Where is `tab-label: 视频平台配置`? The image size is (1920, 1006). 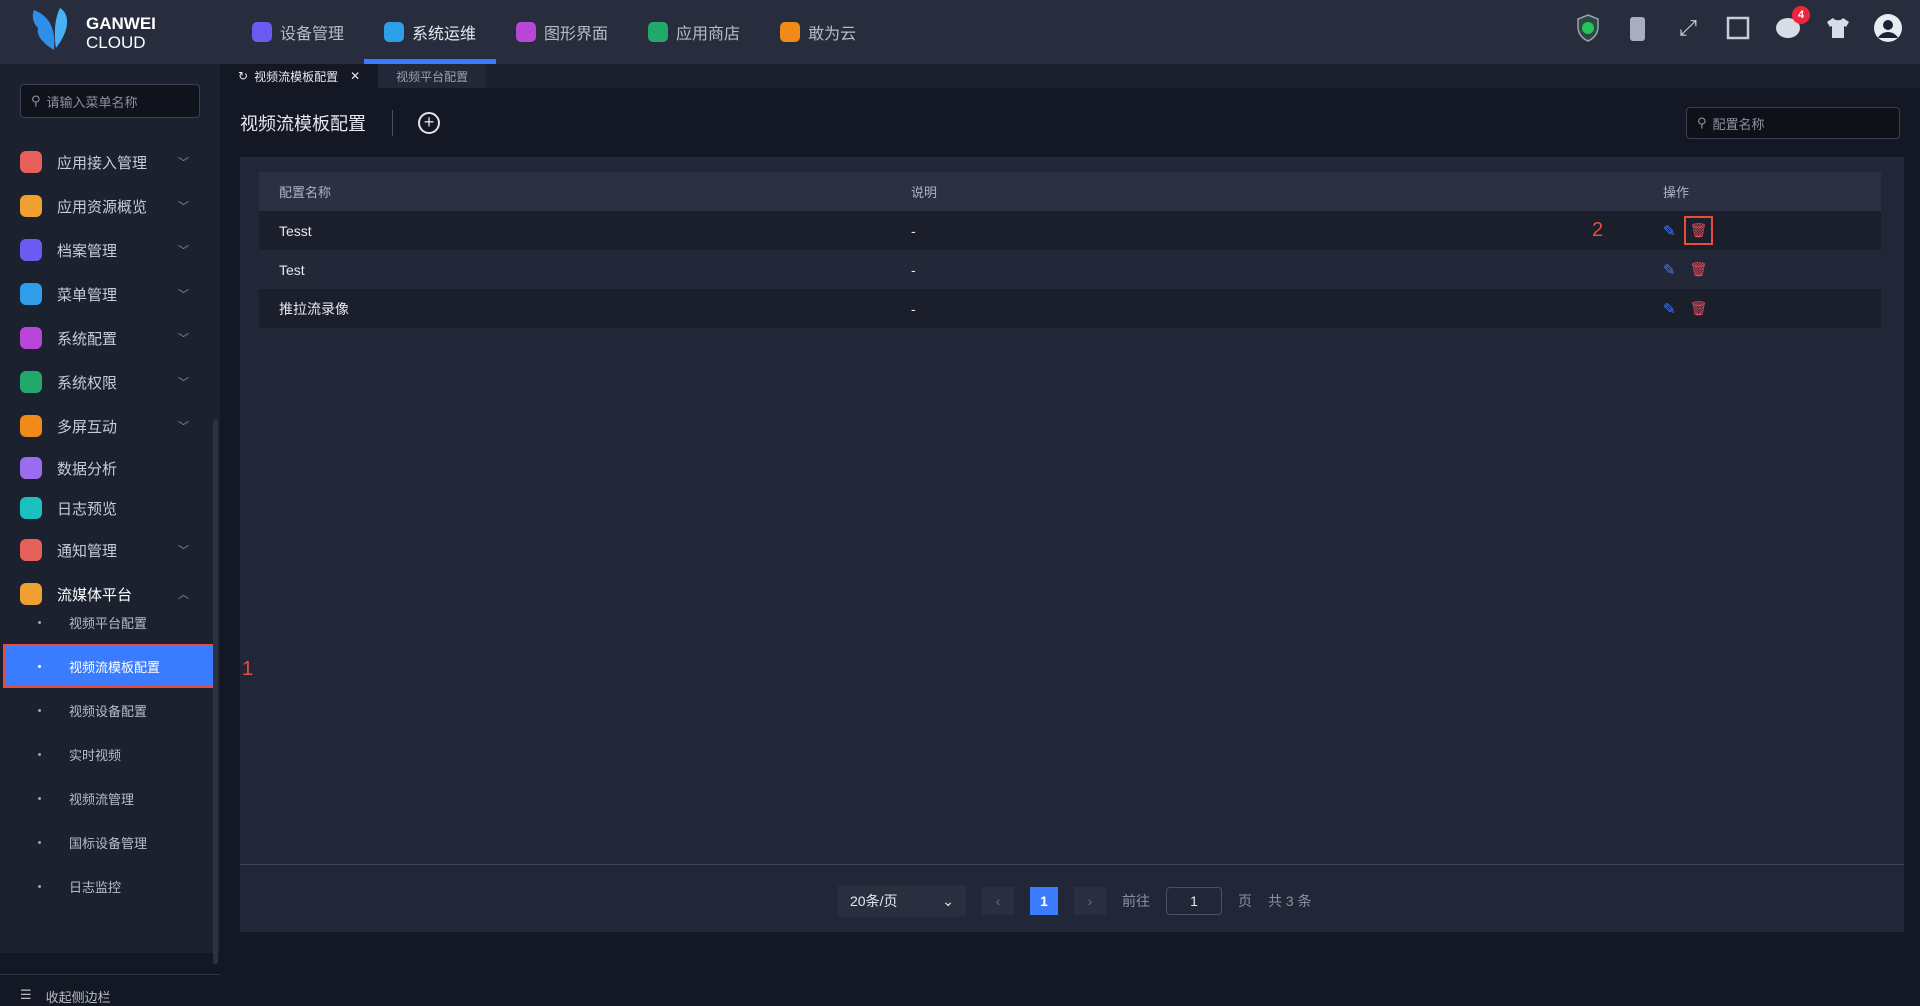
tab-label: 视频平台配置 is located at coordinates (432, 76).